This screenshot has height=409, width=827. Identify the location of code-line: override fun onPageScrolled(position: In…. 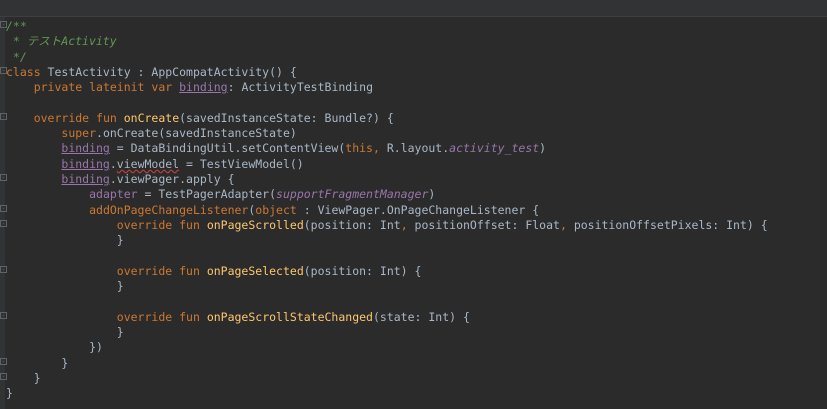
(416, 225).